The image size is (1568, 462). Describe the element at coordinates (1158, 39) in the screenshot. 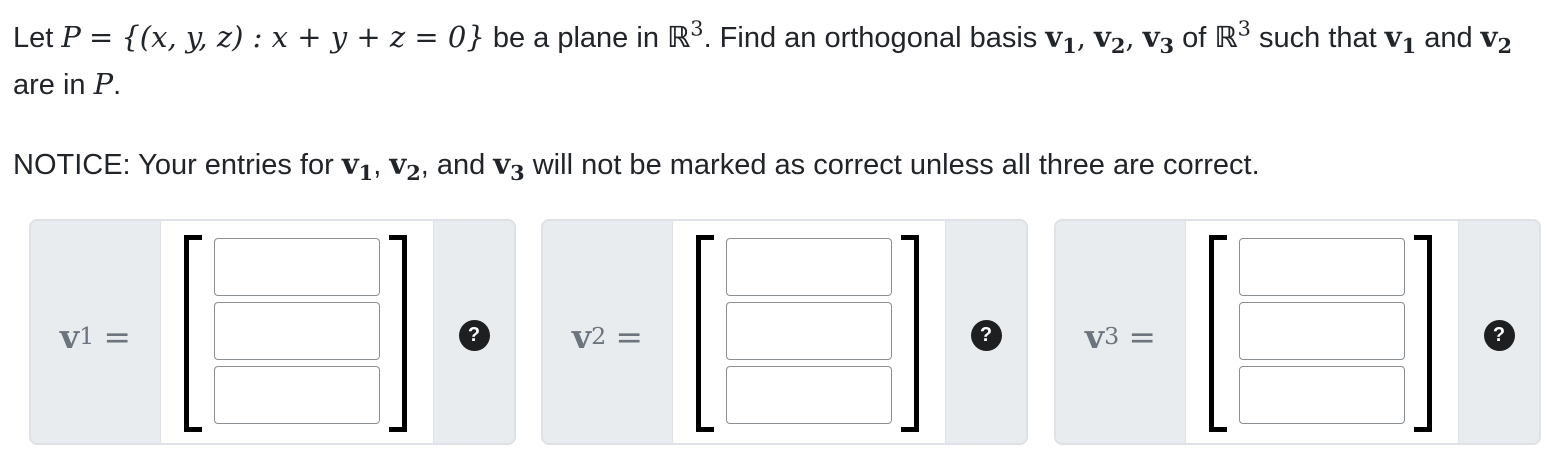

I see `vector-v3-symbol: v3` at that location.